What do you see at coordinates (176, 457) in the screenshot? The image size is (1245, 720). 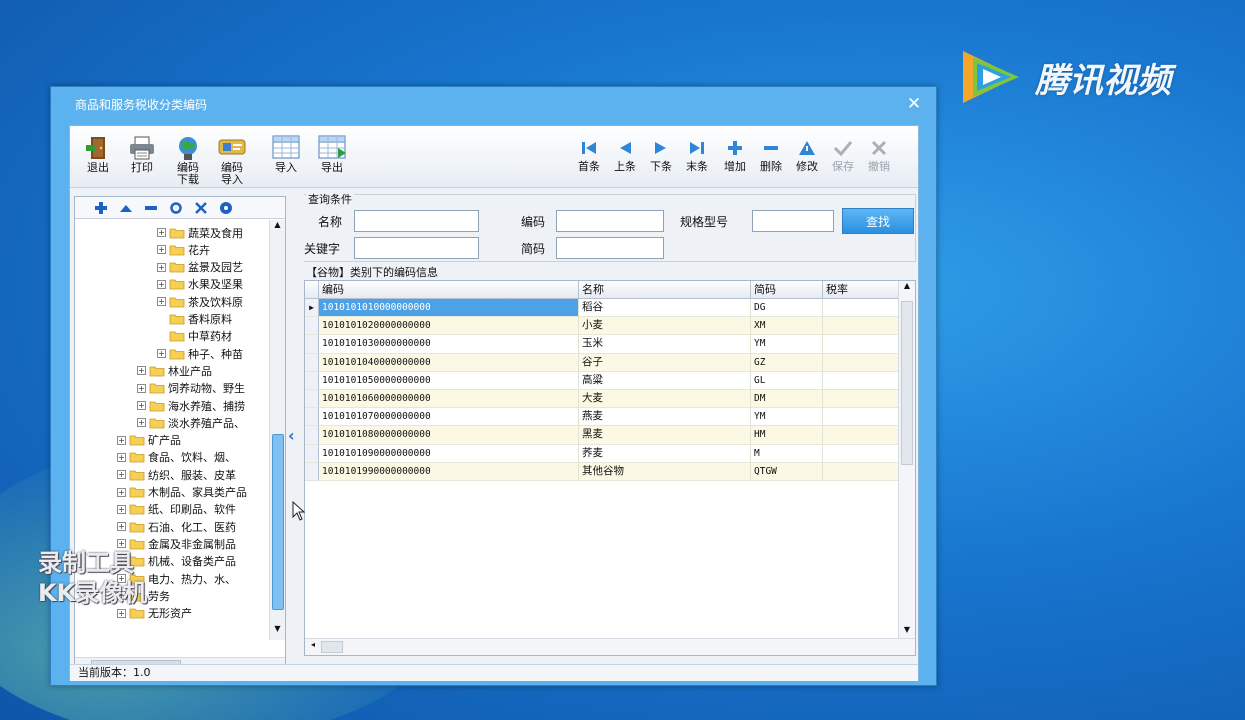 I see `tree-item: + 食品、饮料、烟、` at bounding box center [176, 457].